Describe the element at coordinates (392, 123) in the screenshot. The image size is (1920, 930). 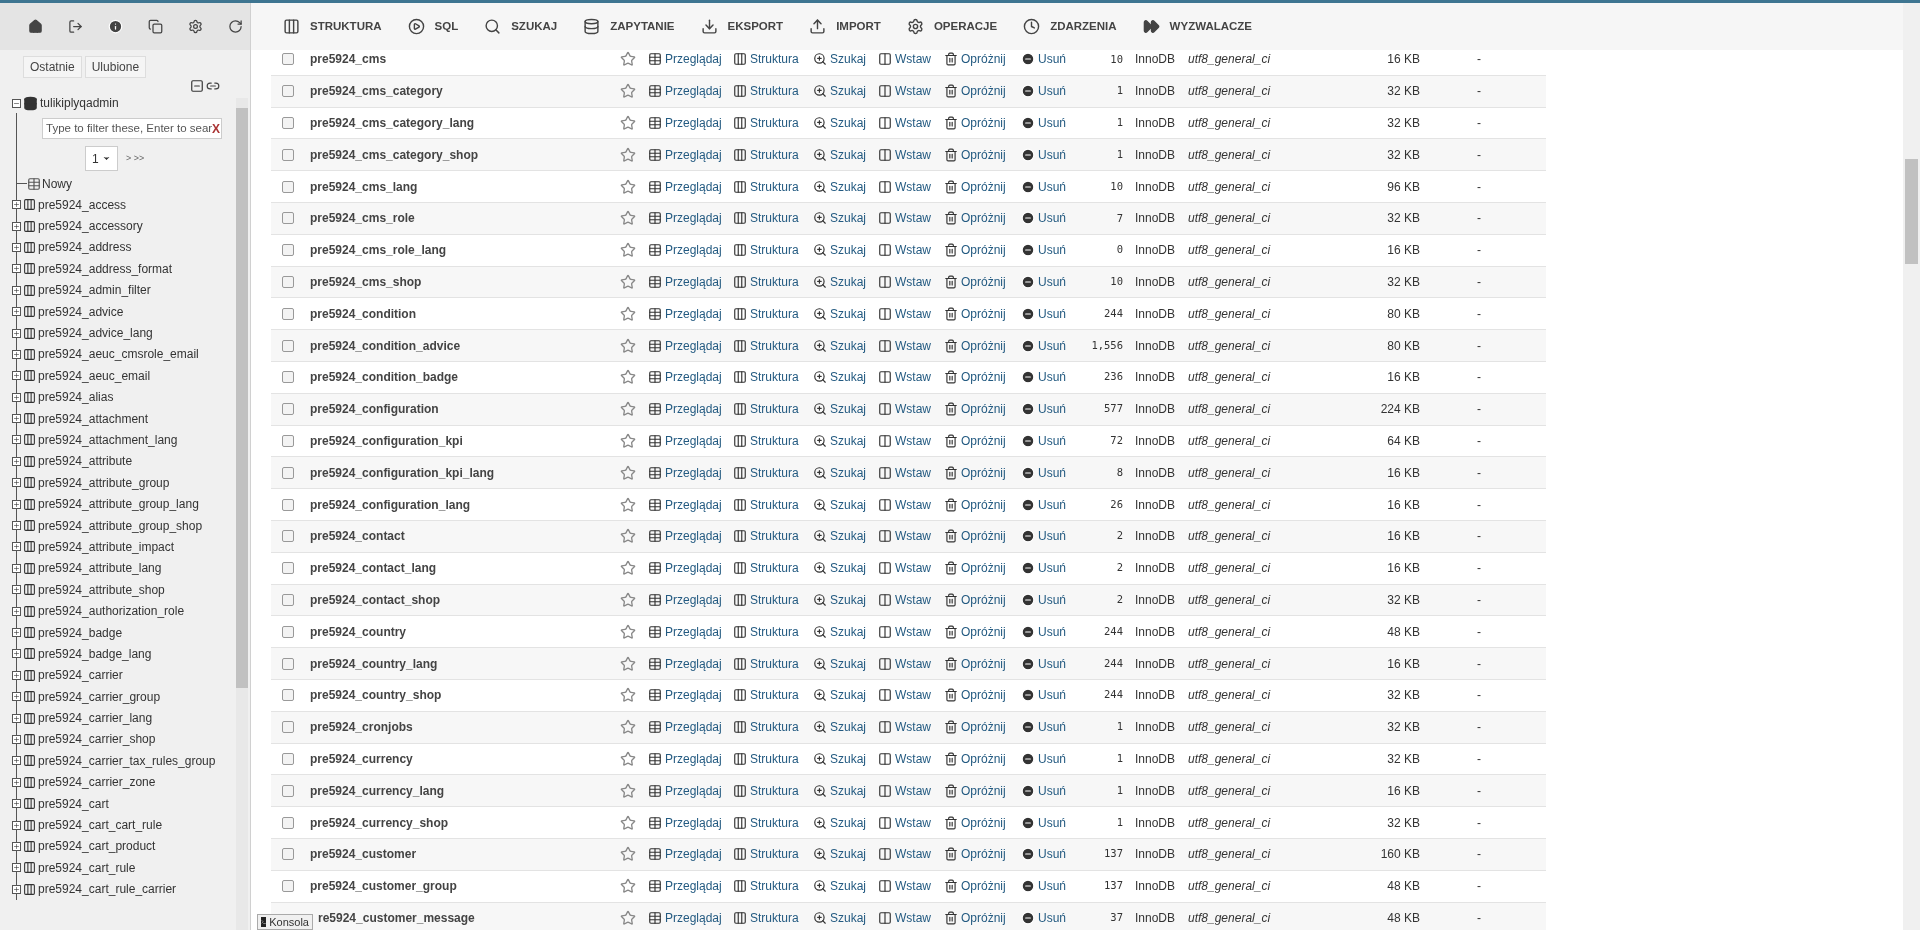
I see `table-name-link: pre5924_cms_category_lang` at that location.